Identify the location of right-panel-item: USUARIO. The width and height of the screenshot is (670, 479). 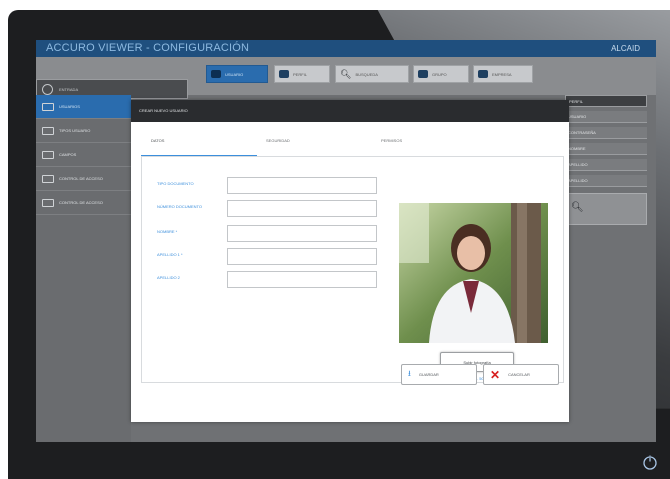
(606, 117).